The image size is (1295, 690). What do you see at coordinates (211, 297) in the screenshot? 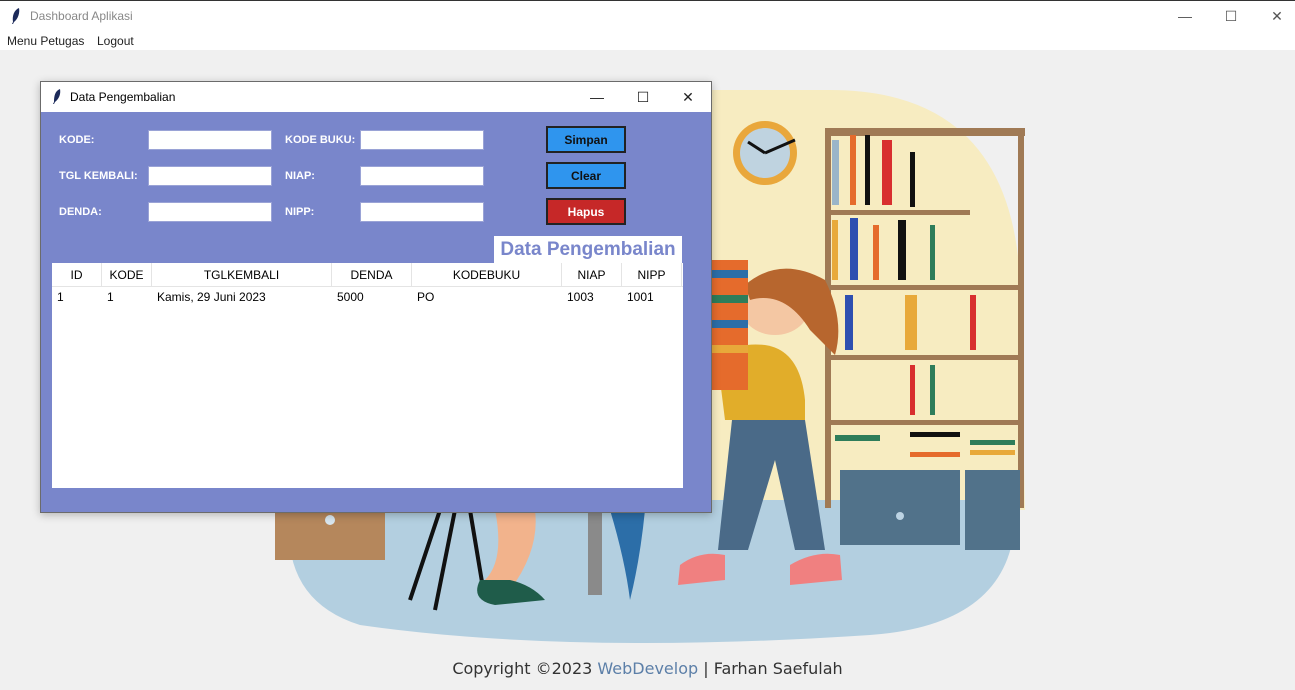
I see `cell-tglkembali: Kamis, 29 Juni 2023` at bounding box center [211, 297].